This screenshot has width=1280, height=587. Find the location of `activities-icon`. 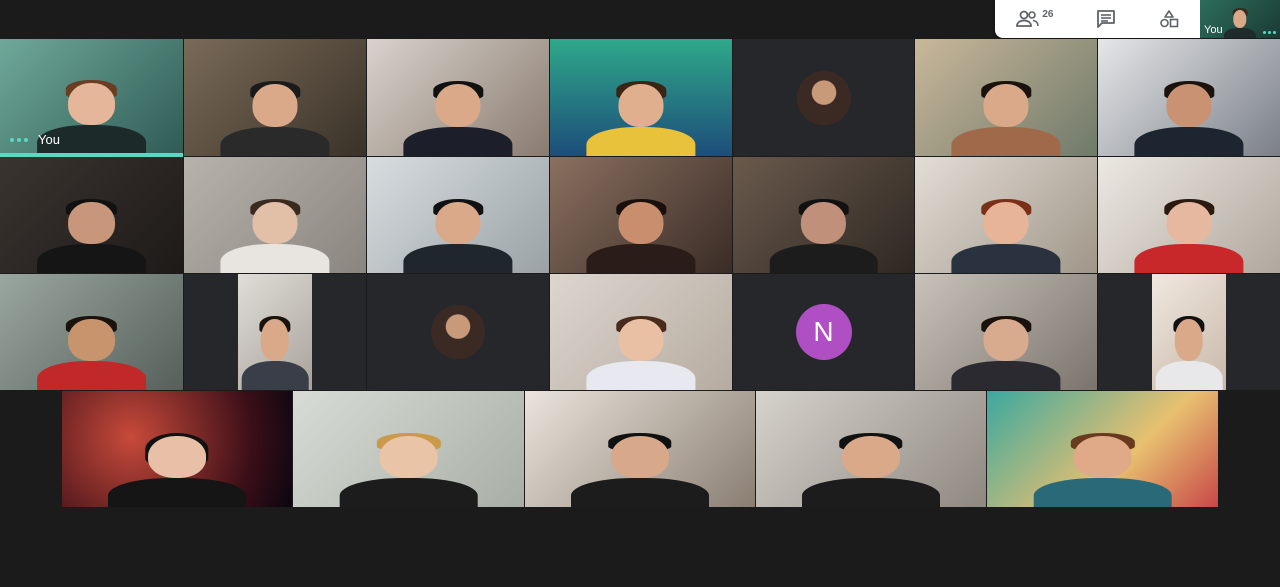

activities-icon is located at coordinates (1168, 19).